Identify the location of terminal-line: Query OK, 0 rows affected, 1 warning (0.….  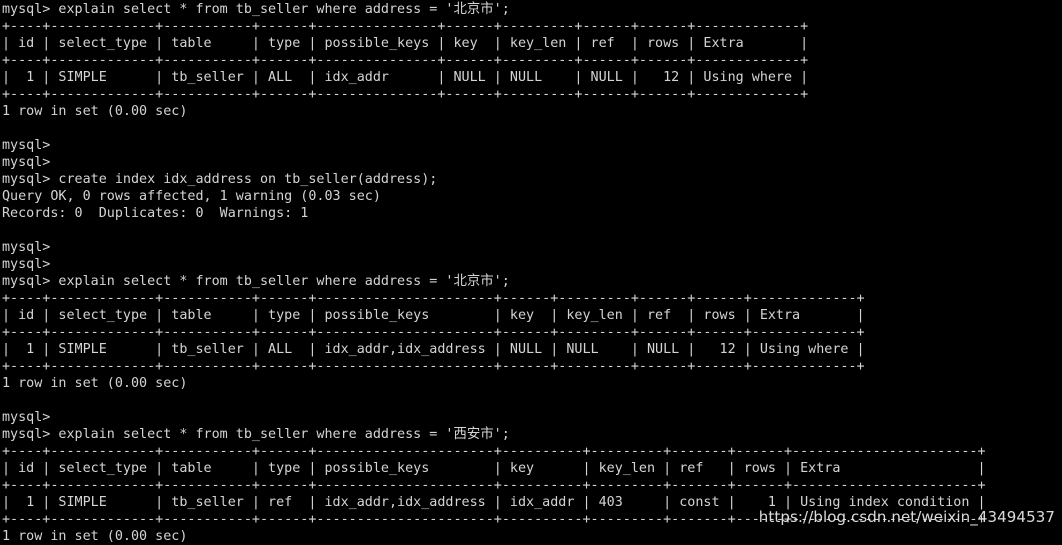
(191, 196).